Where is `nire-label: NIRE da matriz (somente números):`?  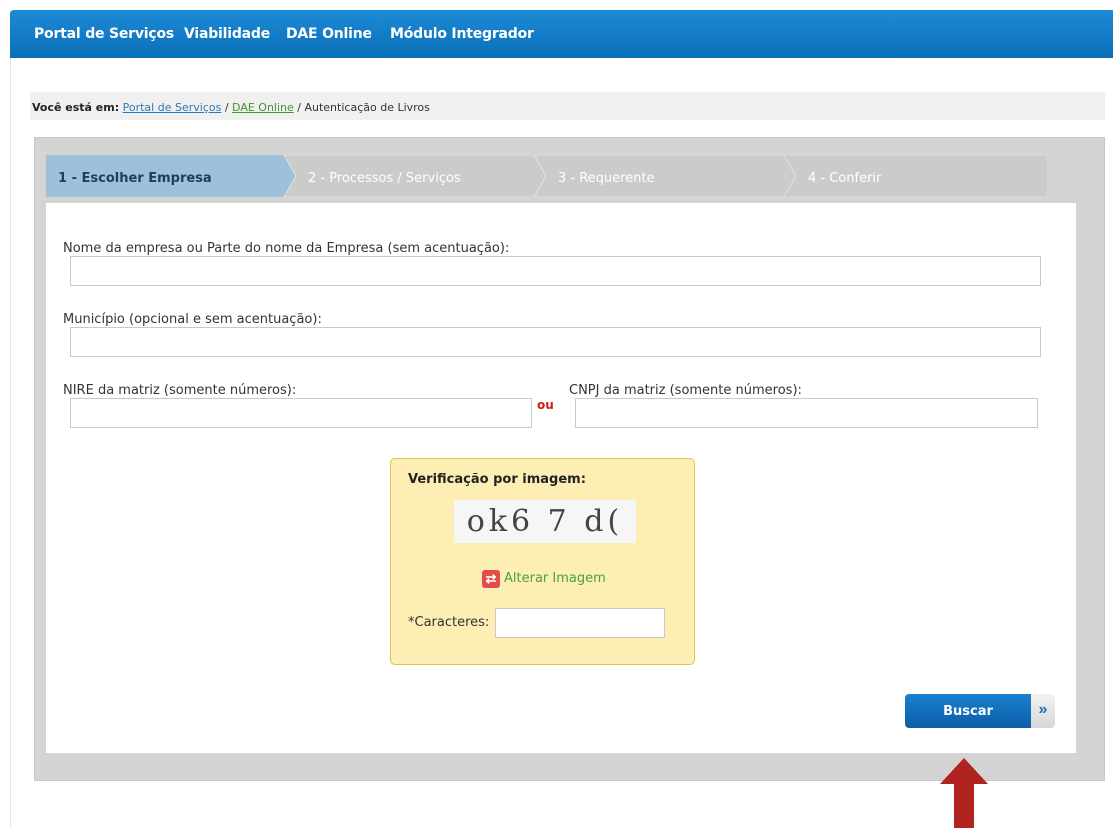 nire-label: NIRE da matriz (somente números): is located at coordinates (180, 390).